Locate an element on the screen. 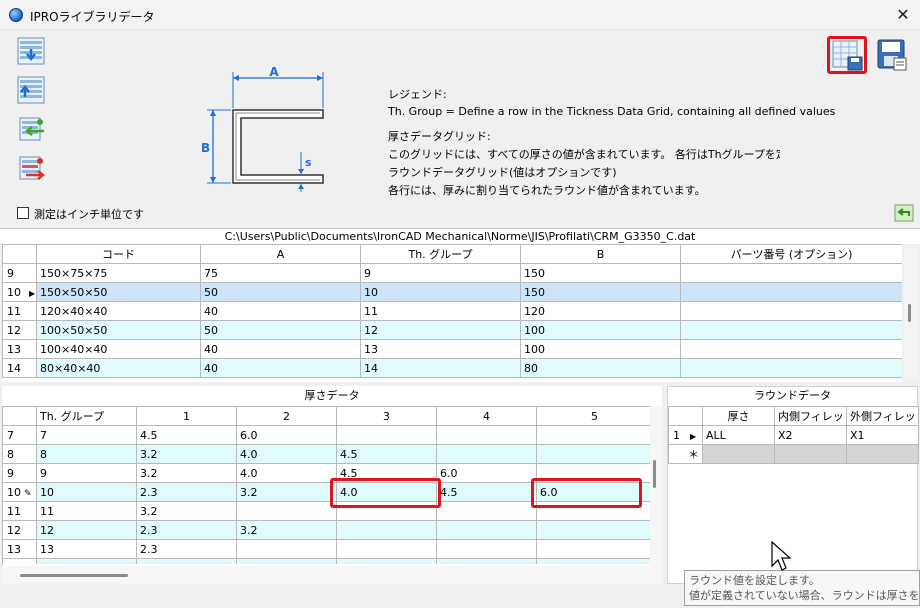 The height and width of the screenshot is (608, 920). inch-units-checkbox is located at coordinates (23, 213).